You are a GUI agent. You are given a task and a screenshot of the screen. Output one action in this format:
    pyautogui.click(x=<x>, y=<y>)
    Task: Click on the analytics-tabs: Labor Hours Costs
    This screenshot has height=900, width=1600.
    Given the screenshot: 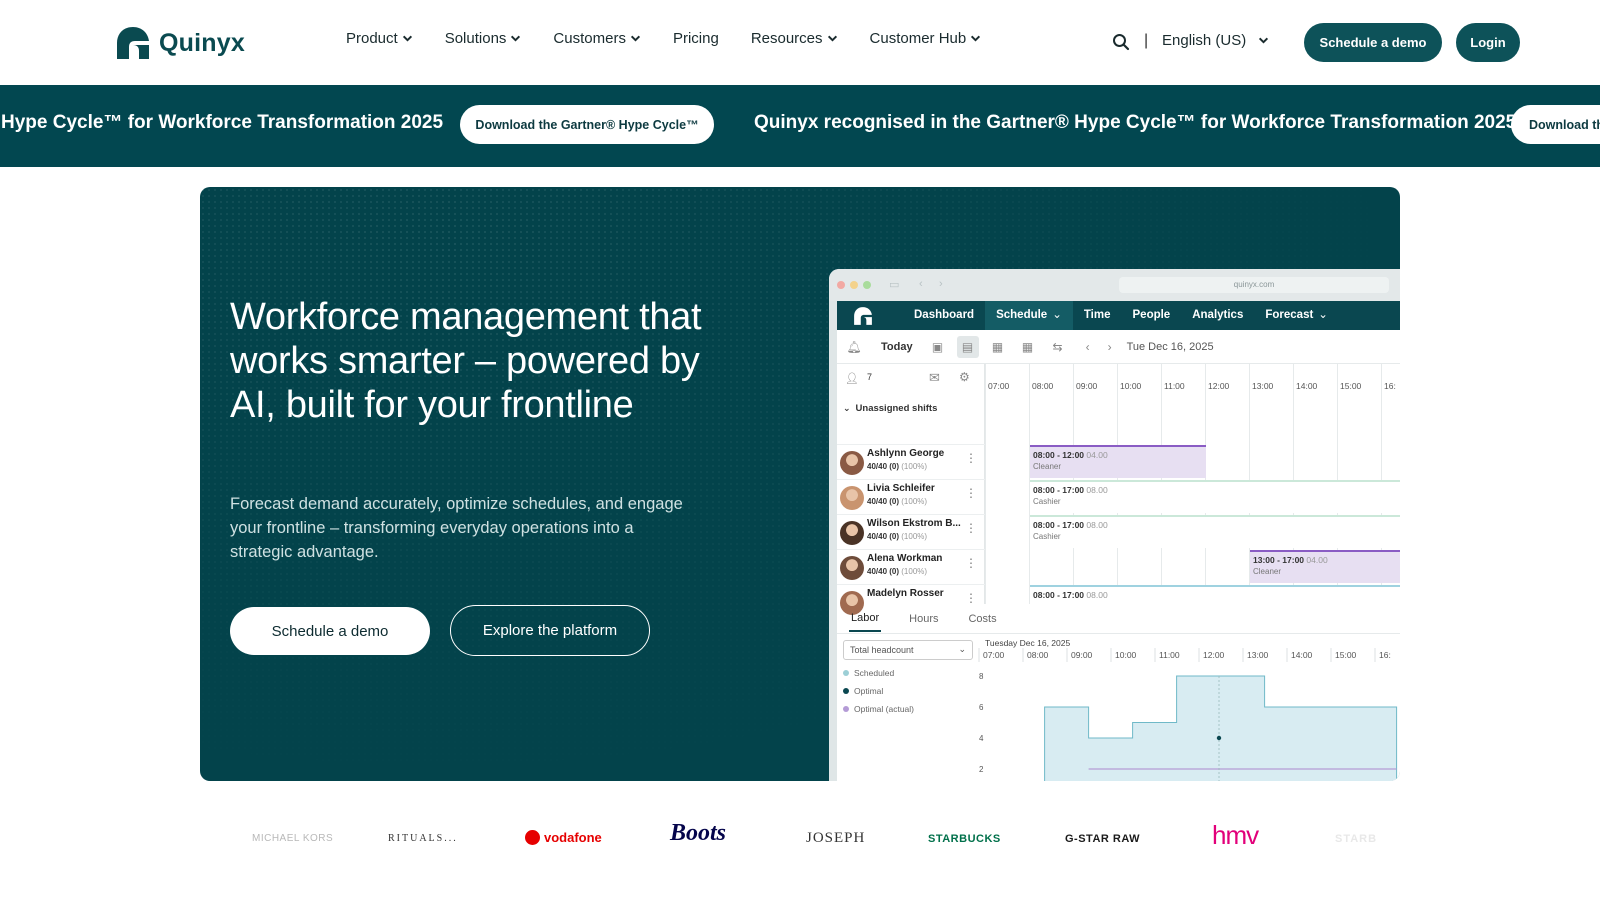 What is the action you would take?
    pyautogui.click(x=1118, y=619)
    